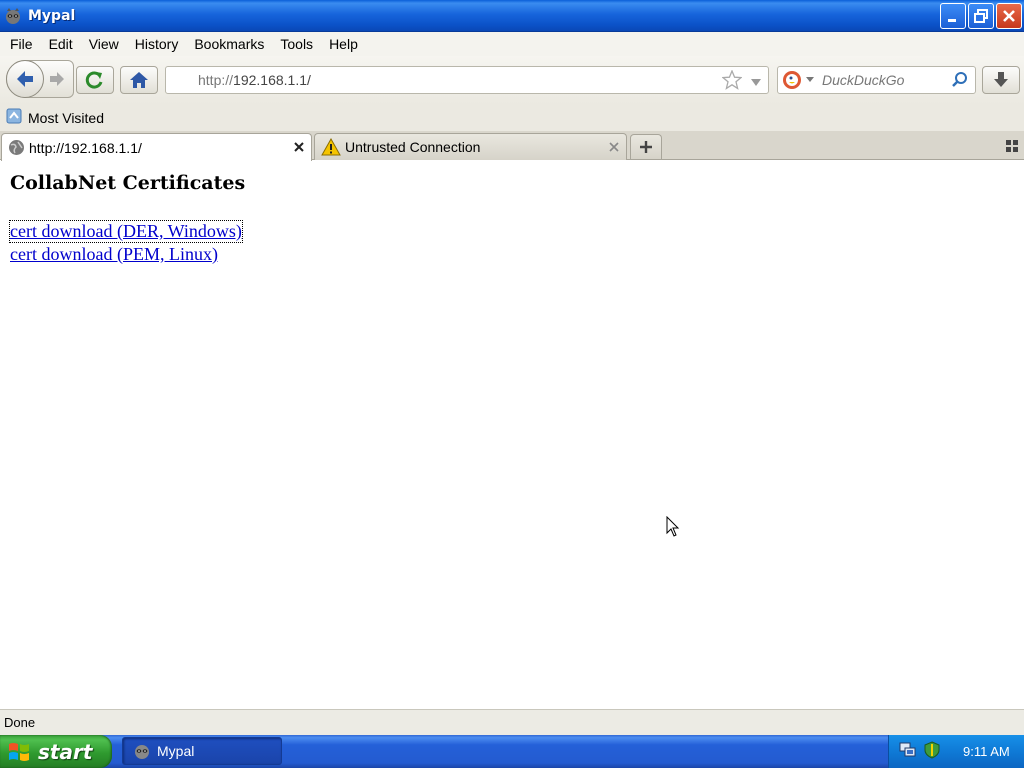 Image resolution: width=1024 pixels, height=768 pixels. What do you see at coordinates (296, 44) in the screenshot?
I see `menu-tools: Tools` at bounding box center [296, 44].